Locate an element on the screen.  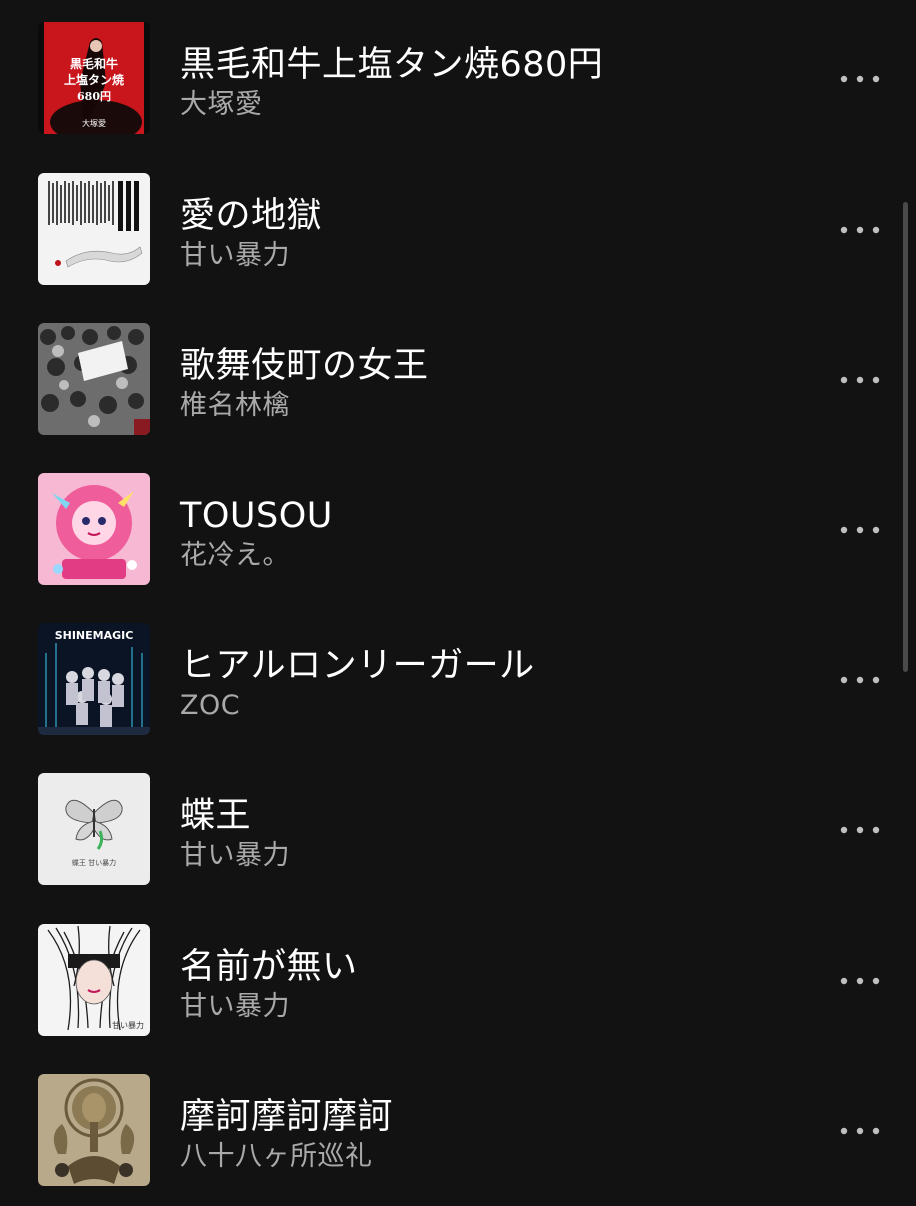
album-art-pink-anime-icon is located at coordinates (94, 529).